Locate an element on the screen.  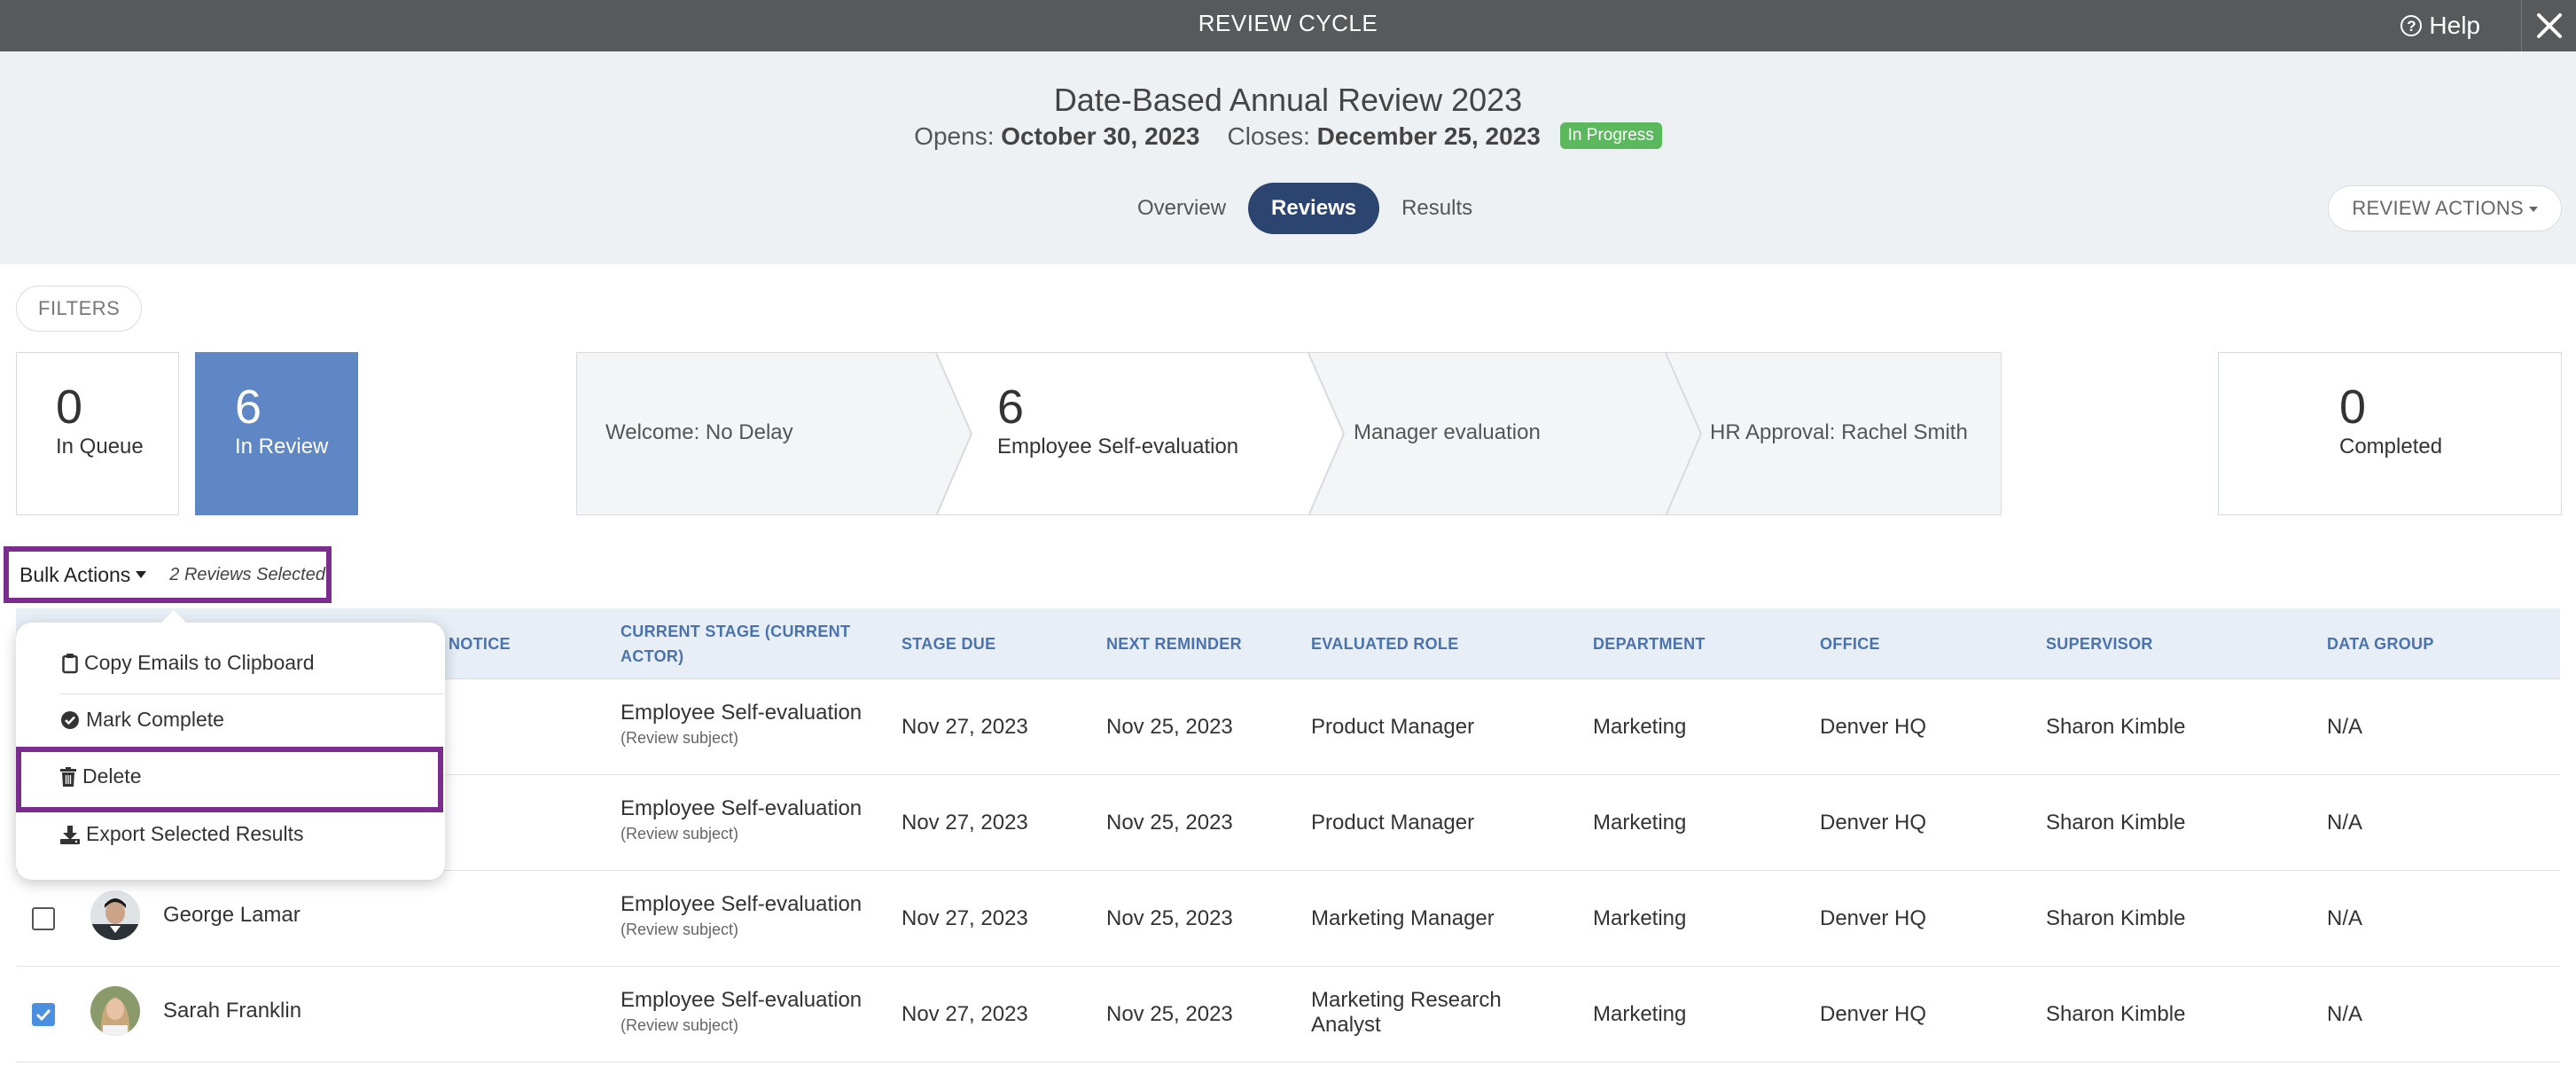
closes-date: December 25, 2023 is located at coordinates (1428, 136).